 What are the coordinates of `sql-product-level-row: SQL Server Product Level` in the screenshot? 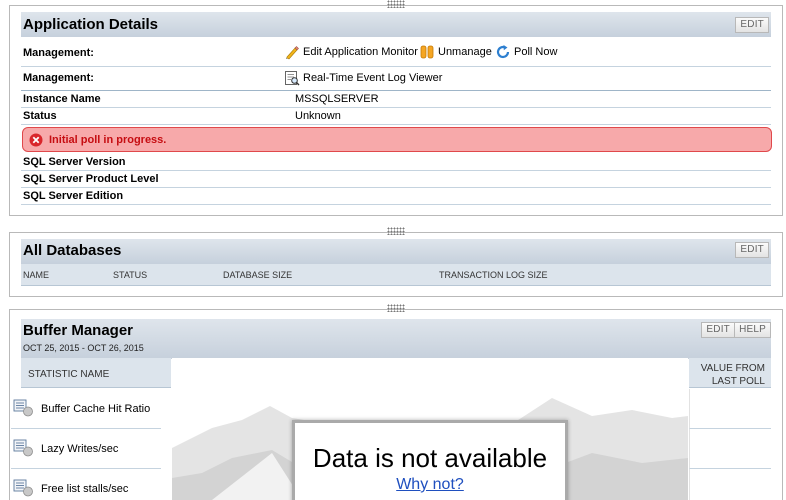 It's located at (396, 179).